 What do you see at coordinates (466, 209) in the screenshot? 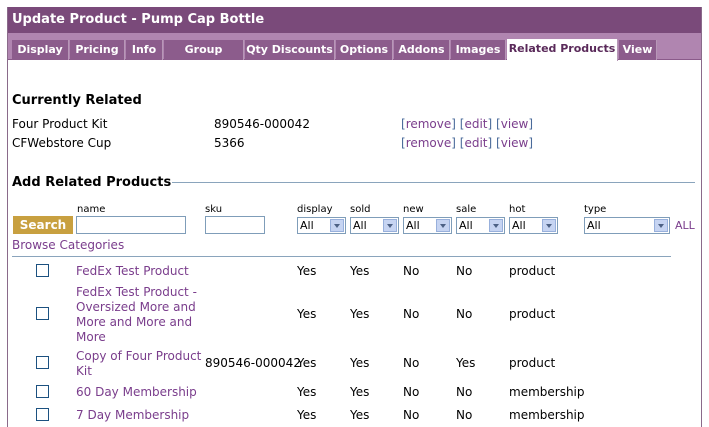
I see `sale-filter-label: sale` at bounding box center [466, 209].